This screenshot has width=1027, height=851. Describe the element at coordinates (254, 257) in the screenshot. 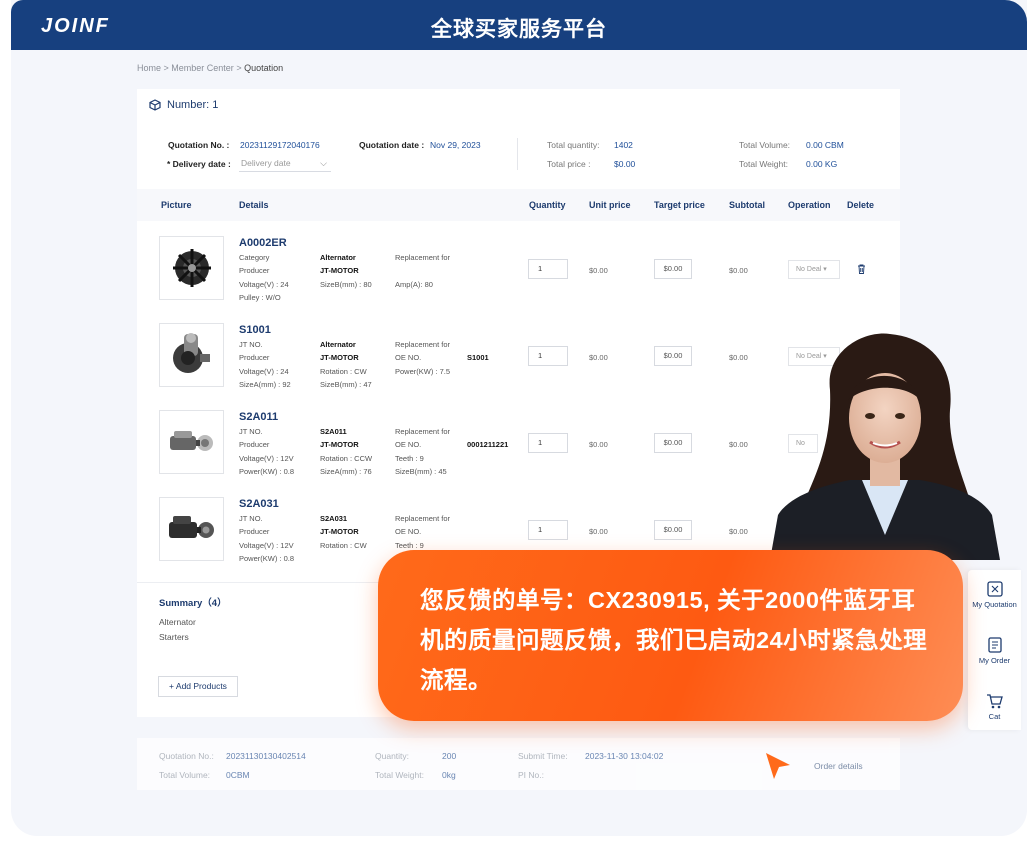

I see `detail-label: Category` at that location.